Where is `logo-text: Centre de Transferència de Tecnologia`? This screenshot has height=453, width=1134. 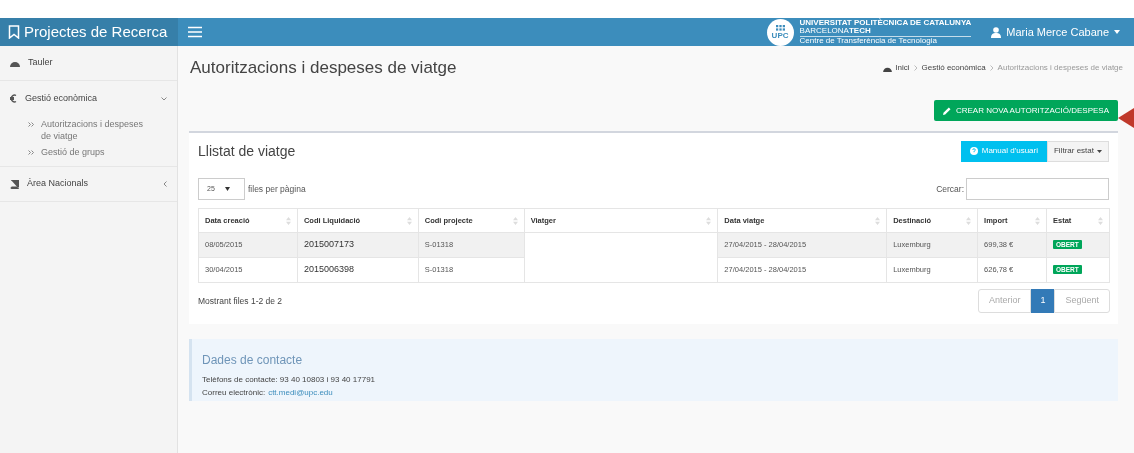
logo-text: Centre de Transferència de Tecnologia is located at coordinates (868, 41).